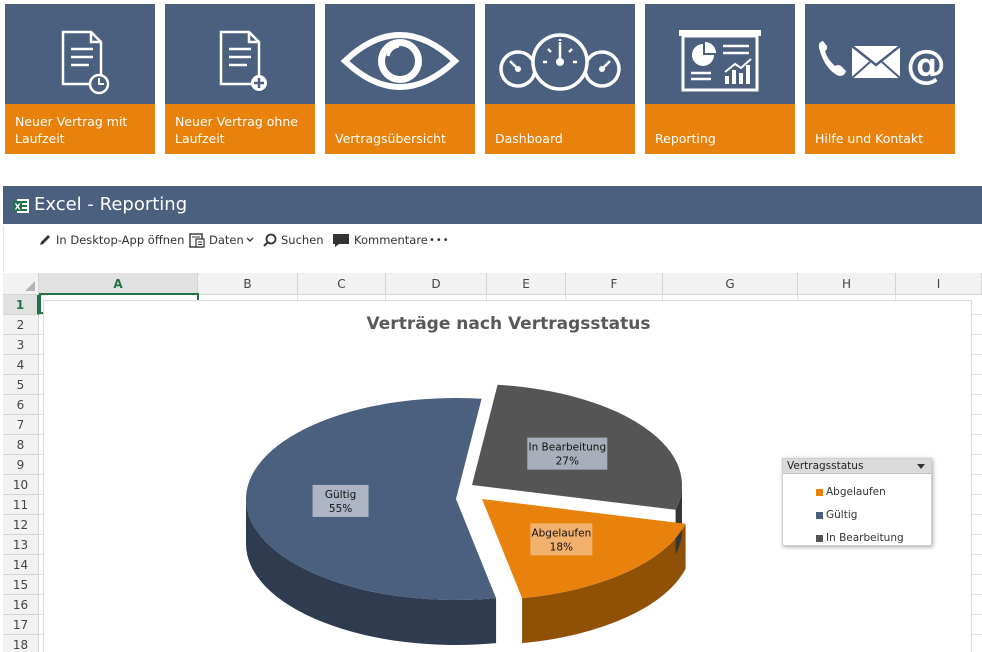  Describe the element at coordinates (21, 545) in the screenshot. I see `row-header-13: 13` at that location.